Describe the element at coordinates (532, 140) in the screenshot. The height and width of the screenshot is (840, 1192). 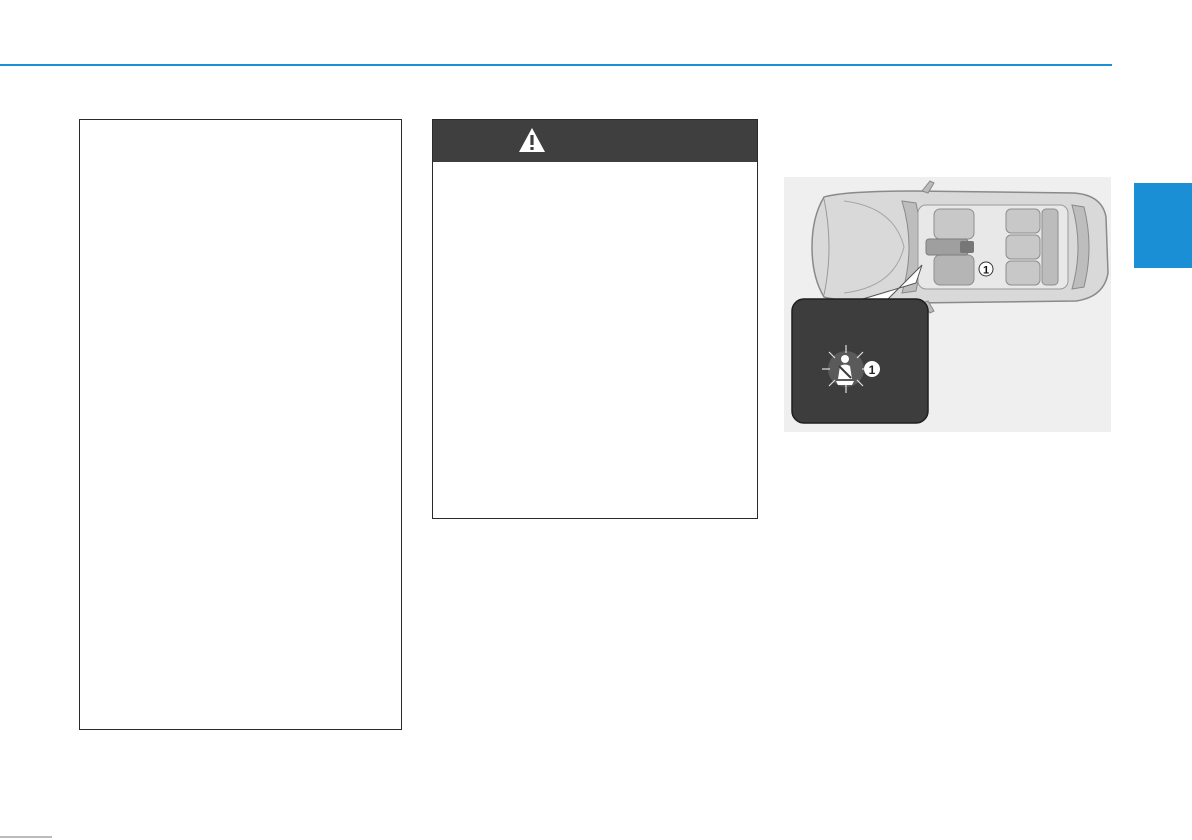
I see `warning-triangle-icon` at that location.